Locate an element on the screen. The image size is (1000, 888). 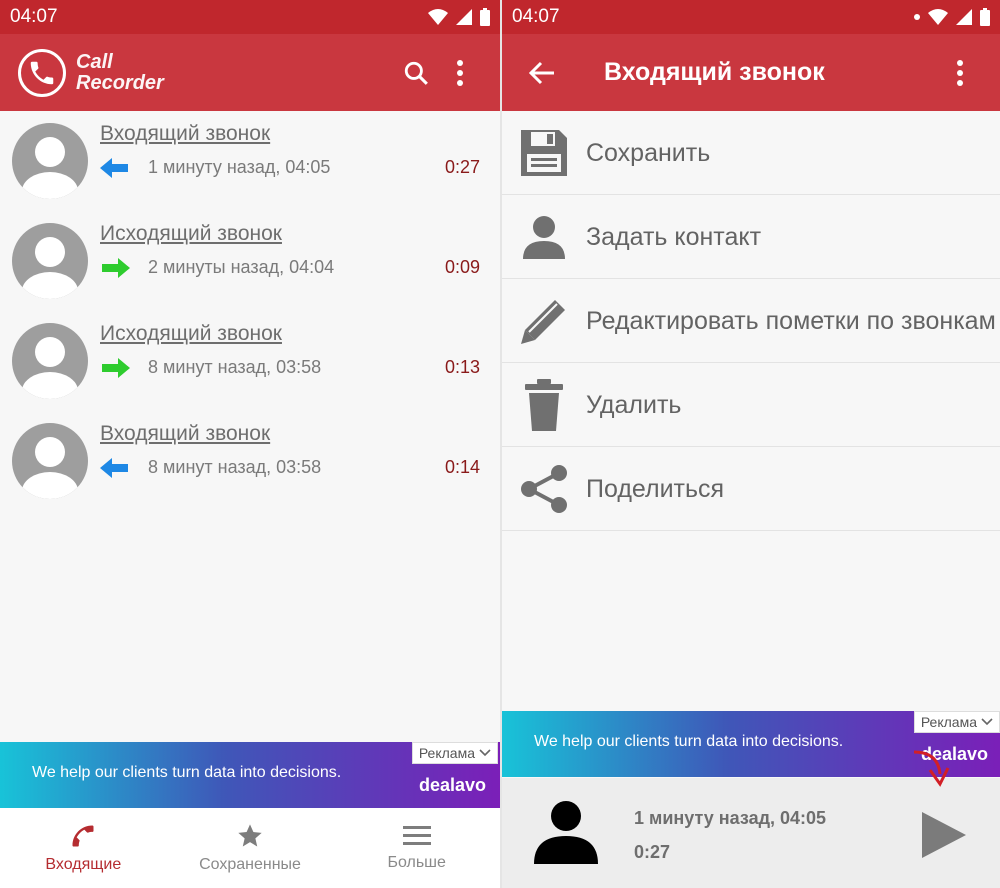
status-icons is located at coordinates (459, 17).